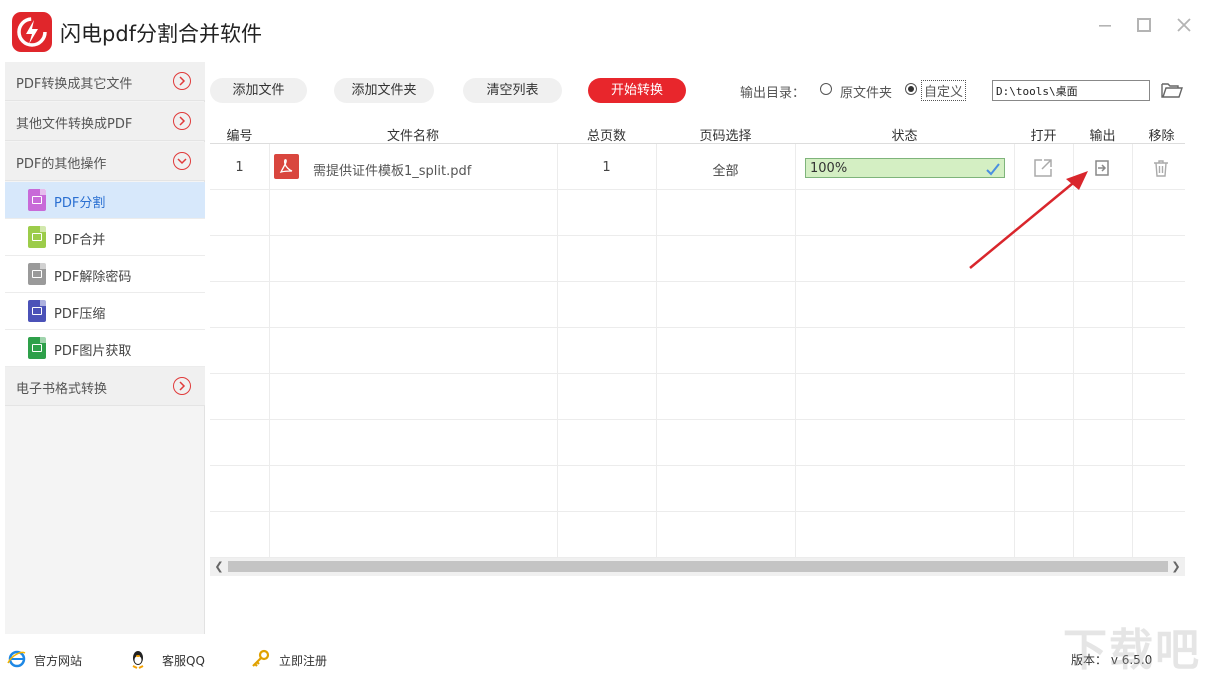 The height and width of the screenshot is (679, 1205). What do you see at coordinates (260, 659) in the screenshot?
I see `key-icon` at bounding box center [260, 659].